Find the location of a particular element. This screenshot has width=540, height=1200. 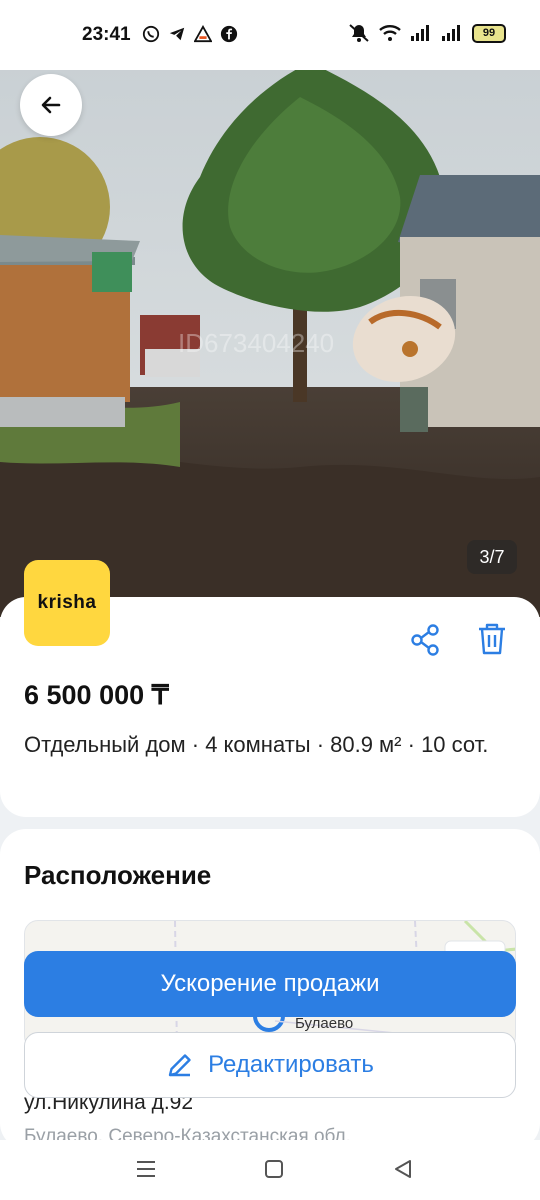

krisha-logo: krisha is located at coordinates (67, 603).